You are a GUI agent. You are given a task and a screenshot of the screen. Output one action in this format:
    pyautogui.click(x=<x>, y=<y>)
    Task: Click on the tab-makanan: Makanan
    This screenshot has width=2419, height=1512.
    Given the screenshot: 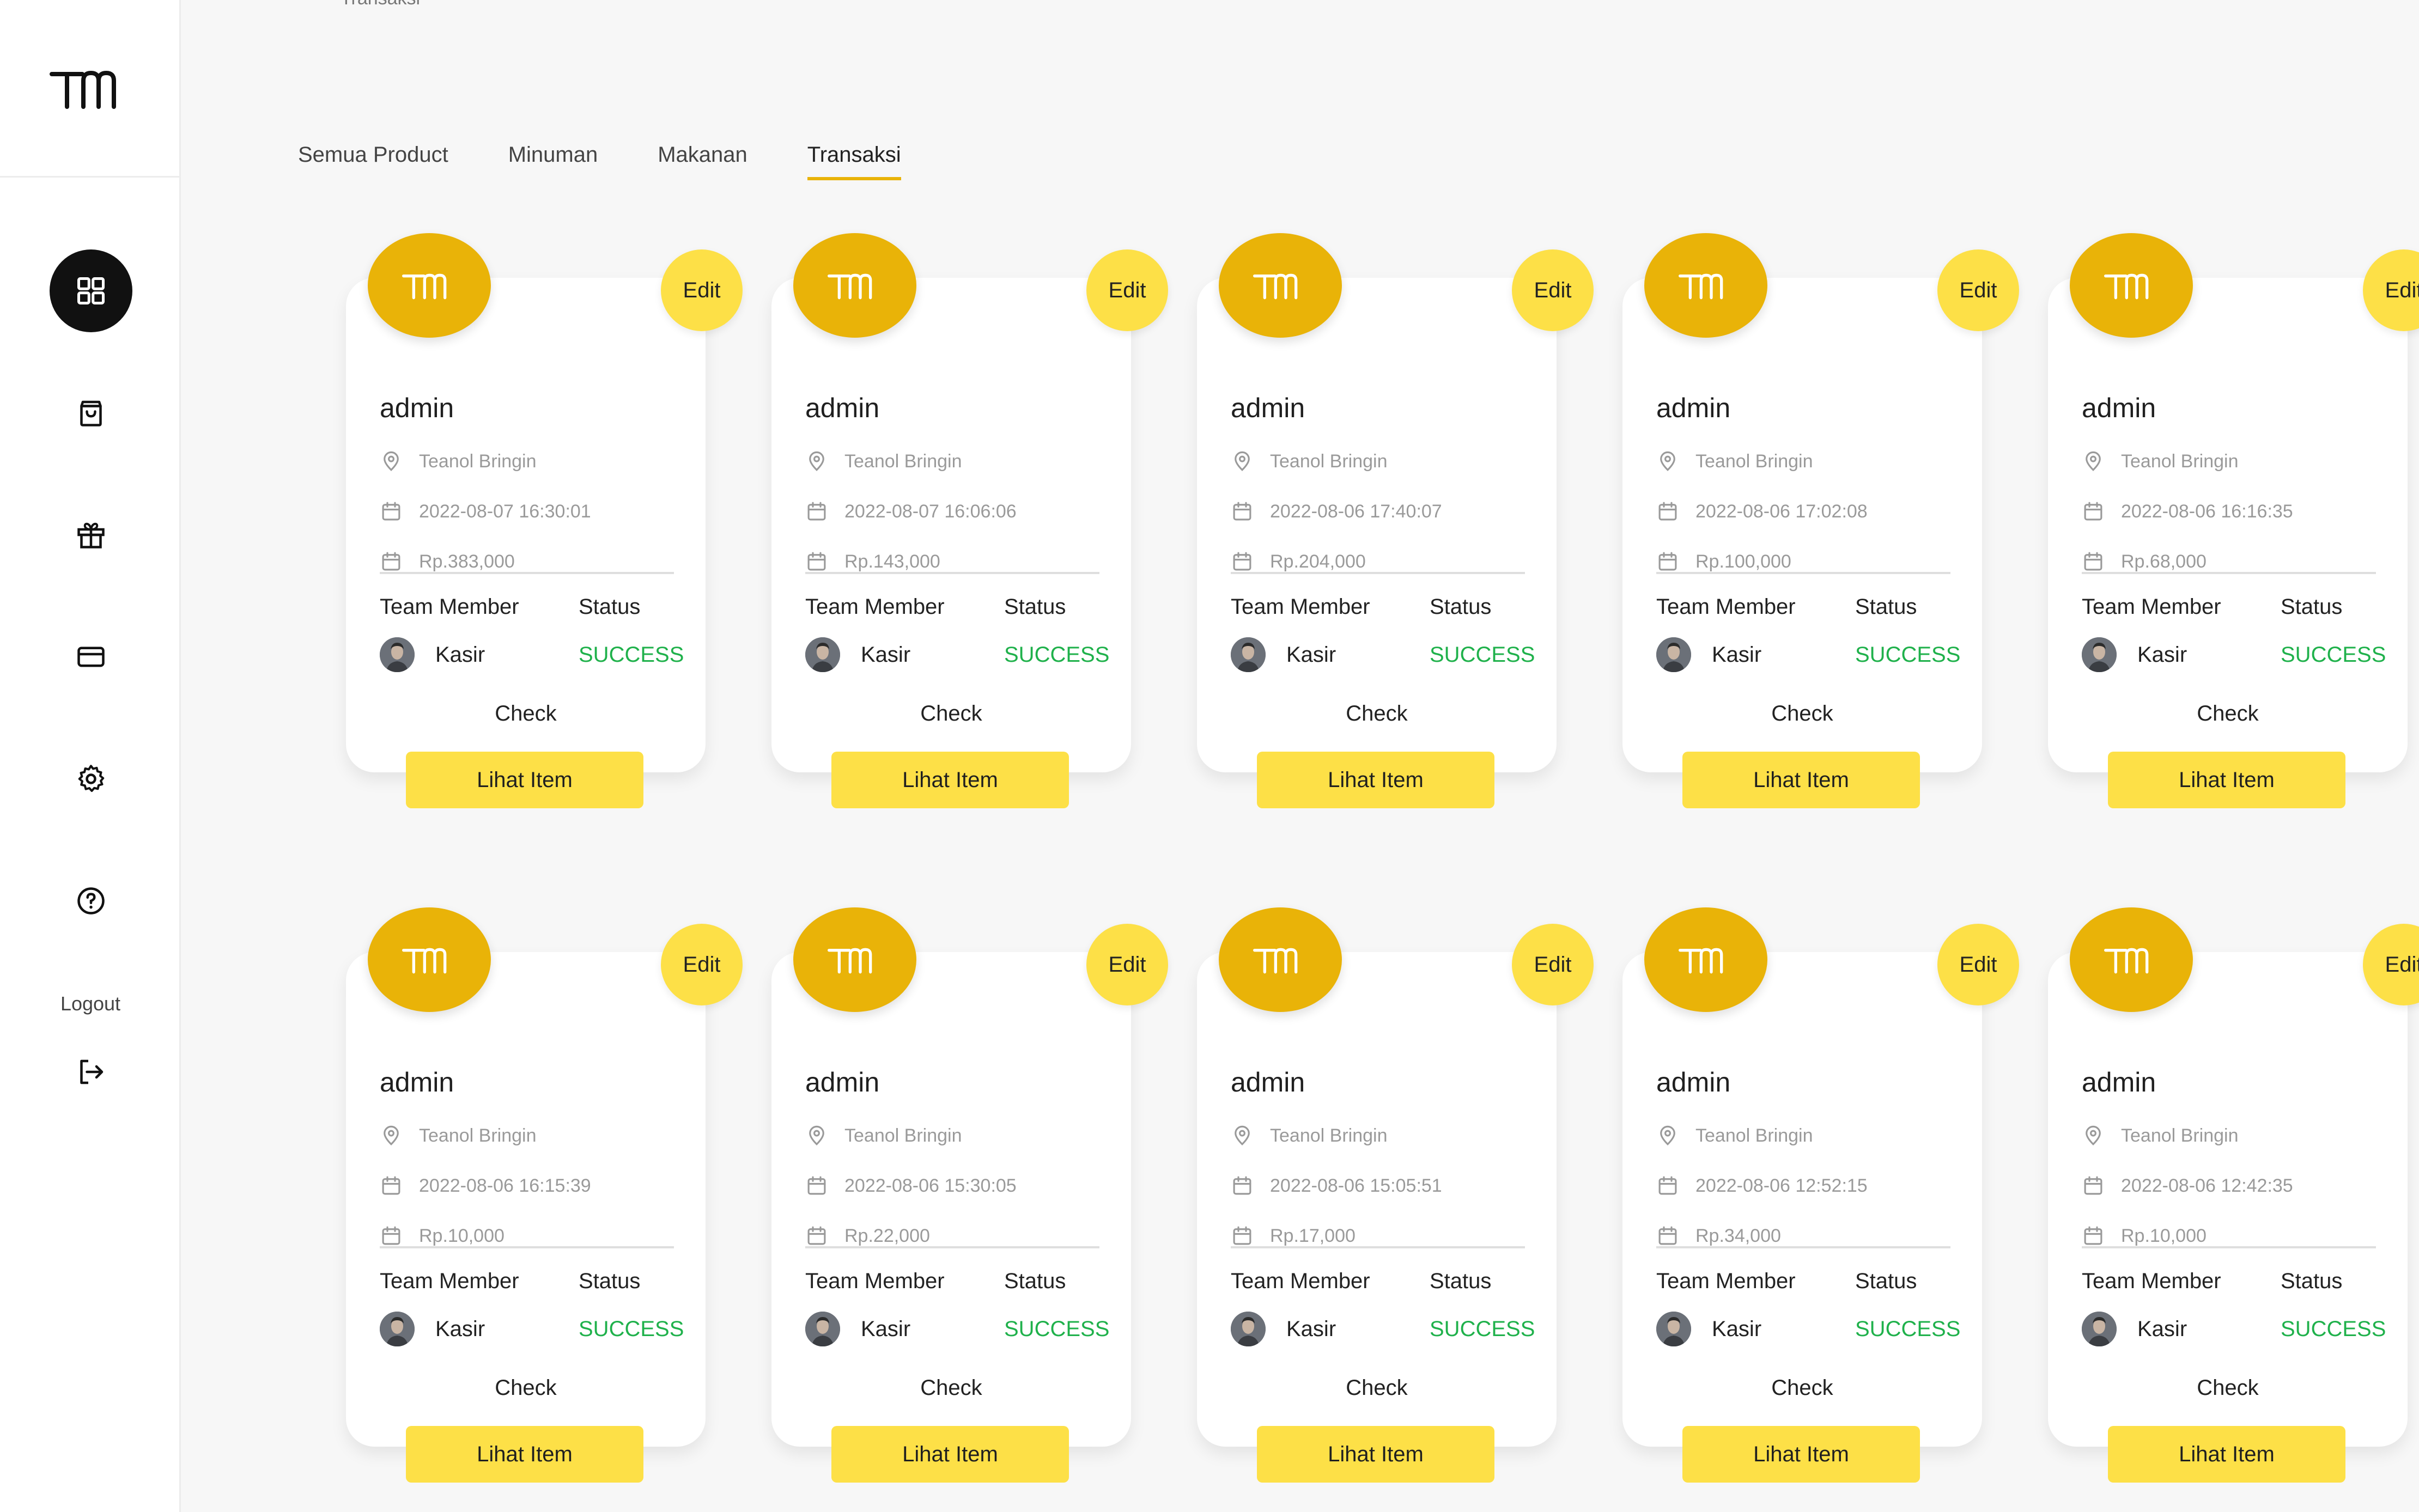 What is the action you would take?
    pyautogui.click(x=703, y=161)
    